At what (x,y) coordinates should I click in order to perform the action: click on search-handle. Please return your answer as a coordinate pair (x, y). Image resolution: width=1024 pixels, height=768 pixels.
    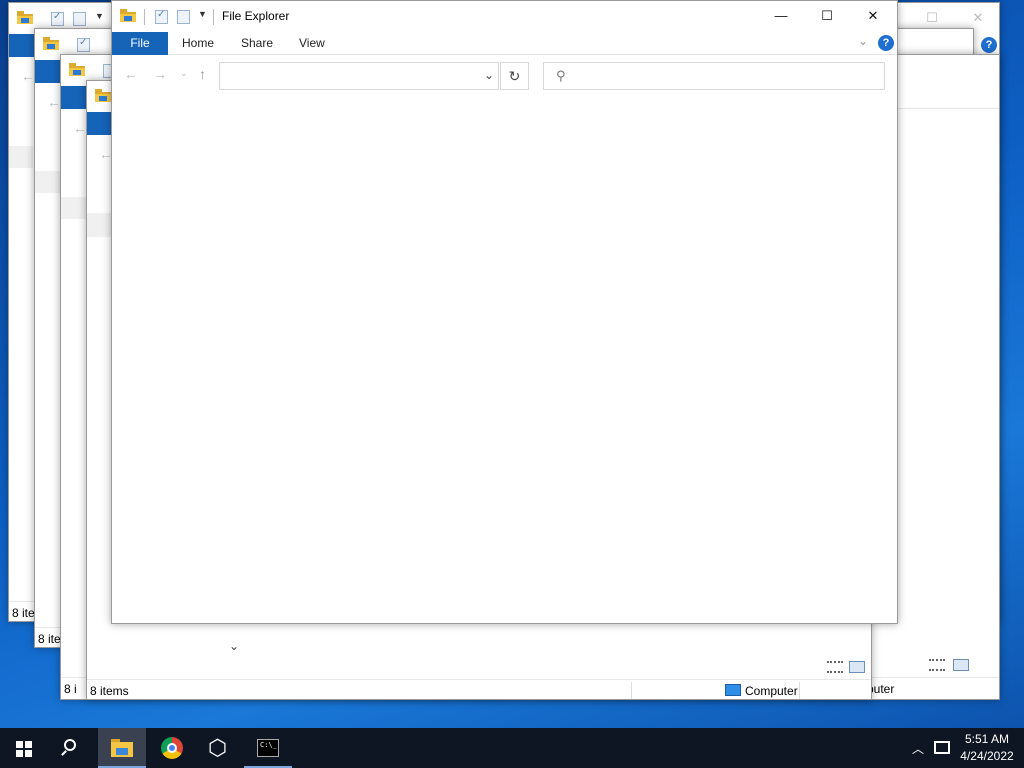
    Looking at the image, I should click on (64, 753).